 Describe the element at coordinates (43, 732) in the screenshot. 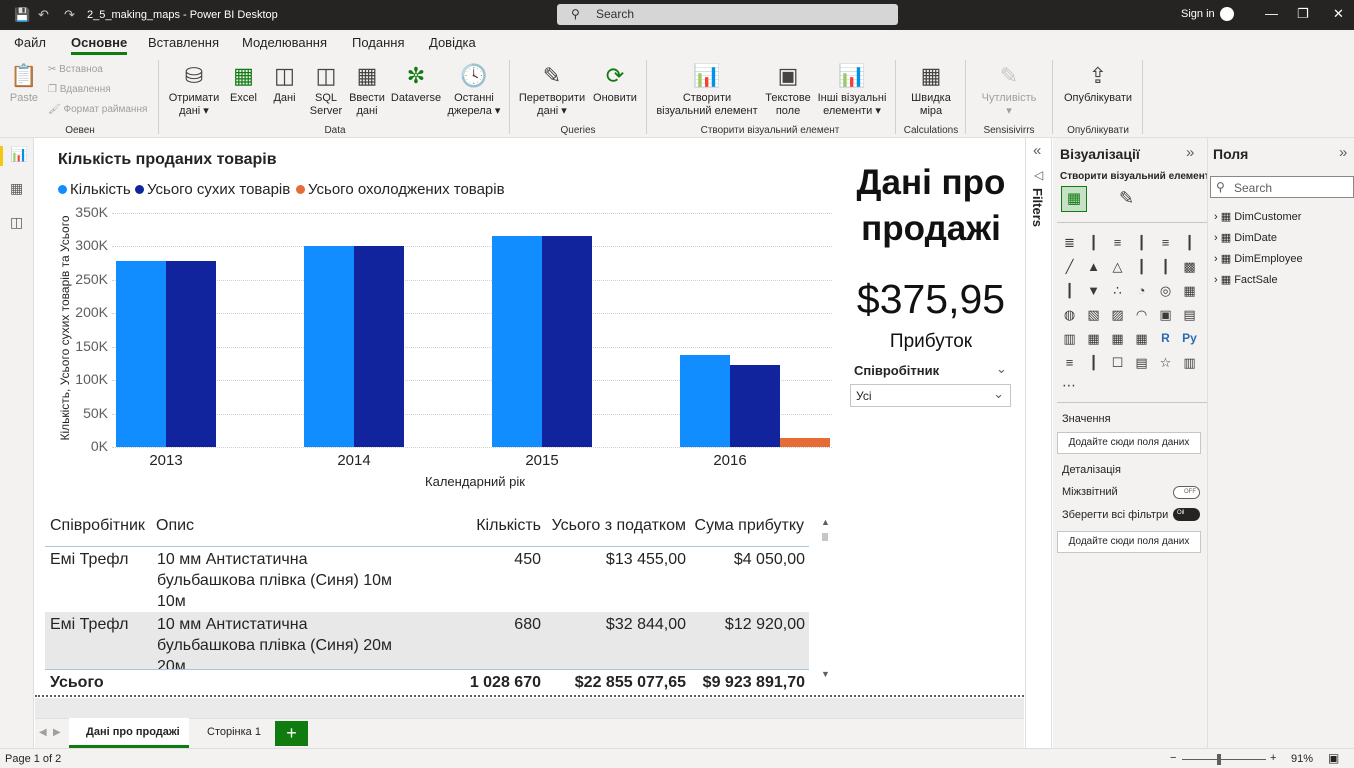

I see `prev-page-icon: ◀` at that location.